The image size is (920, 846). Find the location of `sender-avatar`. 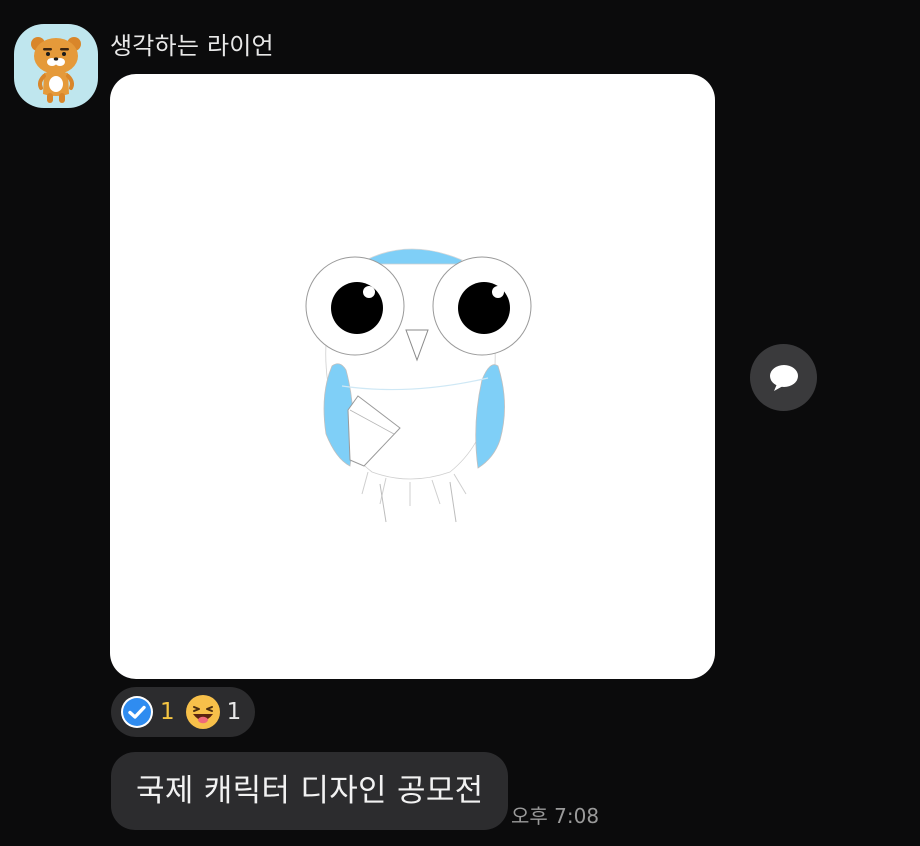

sender-avatar is located at coordinates (56, 66).